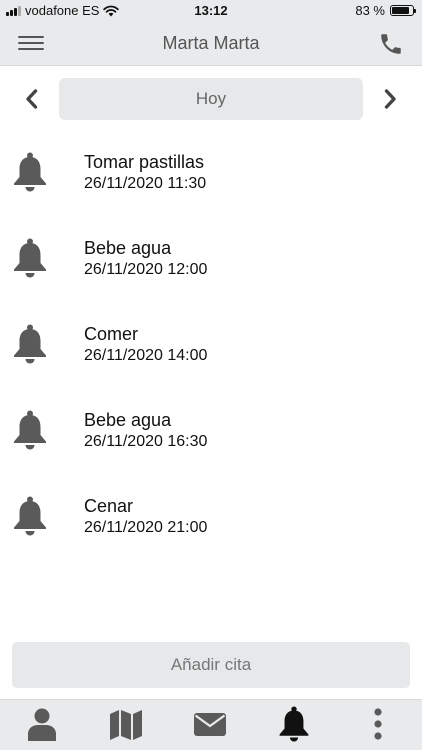  I want to click on battery-level, so click(400, 10).